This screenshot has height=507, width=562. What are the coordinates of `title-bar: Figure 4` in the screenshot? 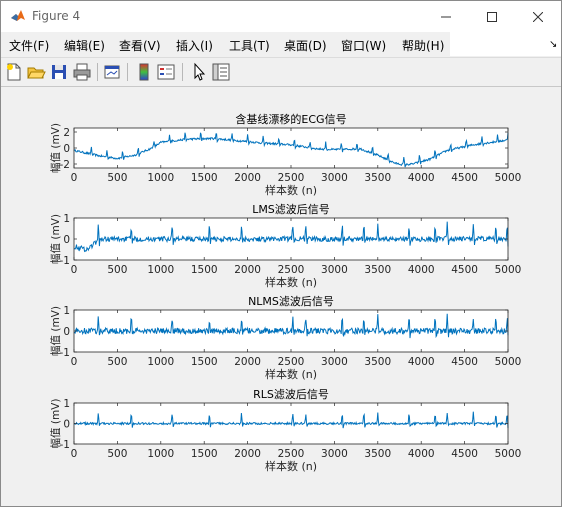 It's located at (281, 16).